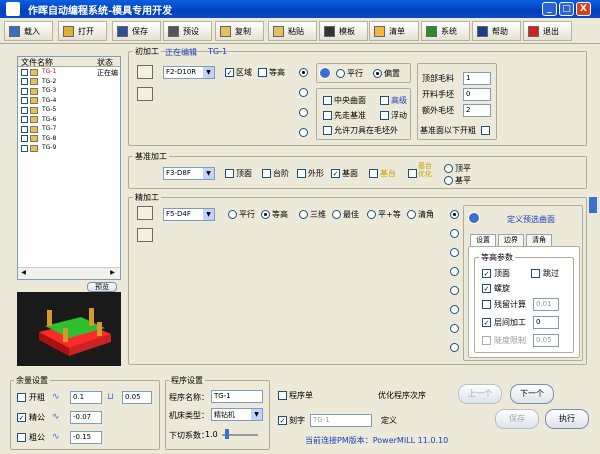 The height and width of the screenshot is (454, 600). Describe the element at coordinates (531, 219) in the screenshot. I see `define-surface-label: 定义预选曲面` at that location.